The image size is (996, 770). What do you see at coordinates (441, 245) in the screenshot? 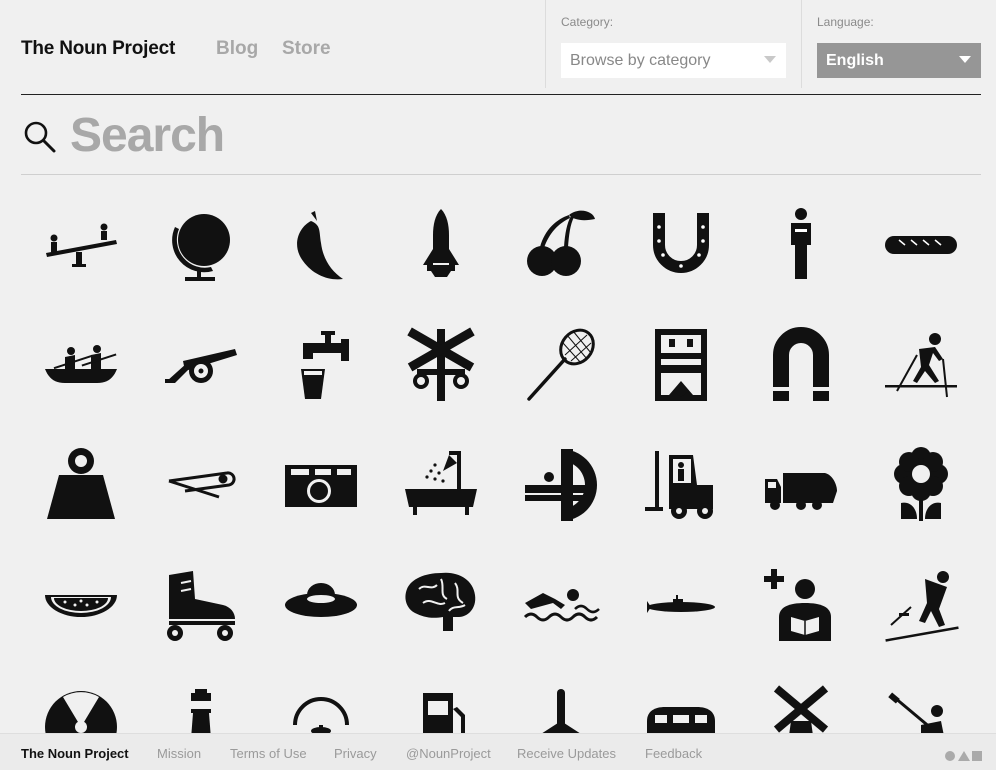
I see `space-shuttle-icon` at bounding box center [441, 245].